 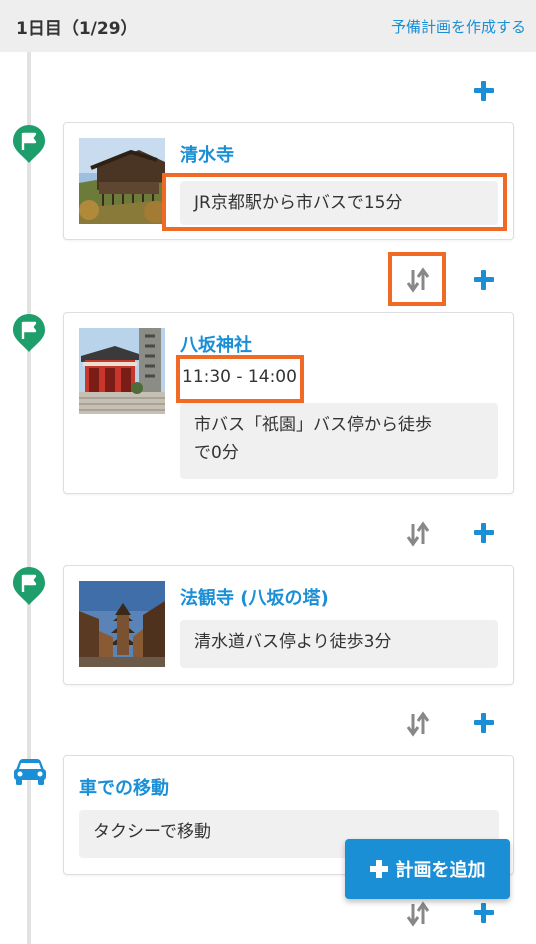 What do you see at coordinates (122, 181) in the screenshot?
I see `kiyomizu-photo` at bounding box center [122, 181].